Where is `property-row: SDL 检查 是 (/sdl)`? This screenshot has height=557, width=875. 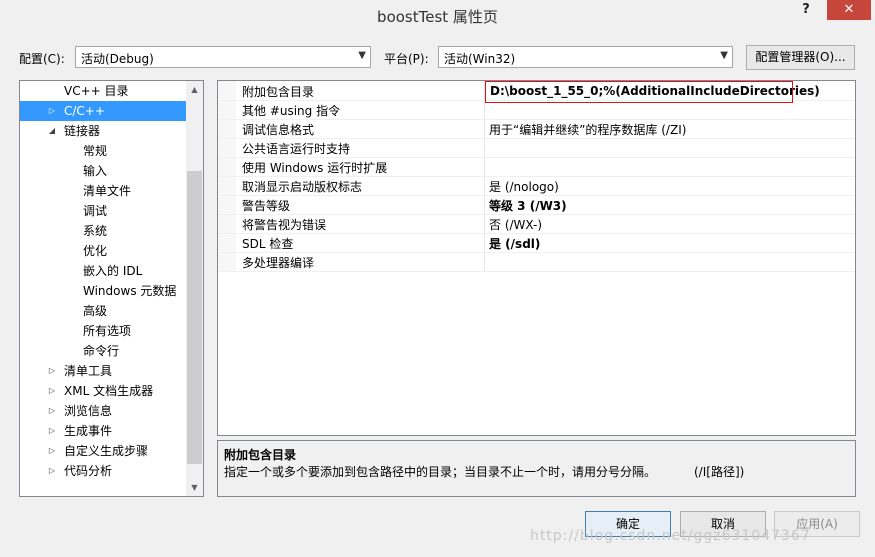
property-row: SDL 检查 是 (/sdl) is located at coordinates (536, 243).